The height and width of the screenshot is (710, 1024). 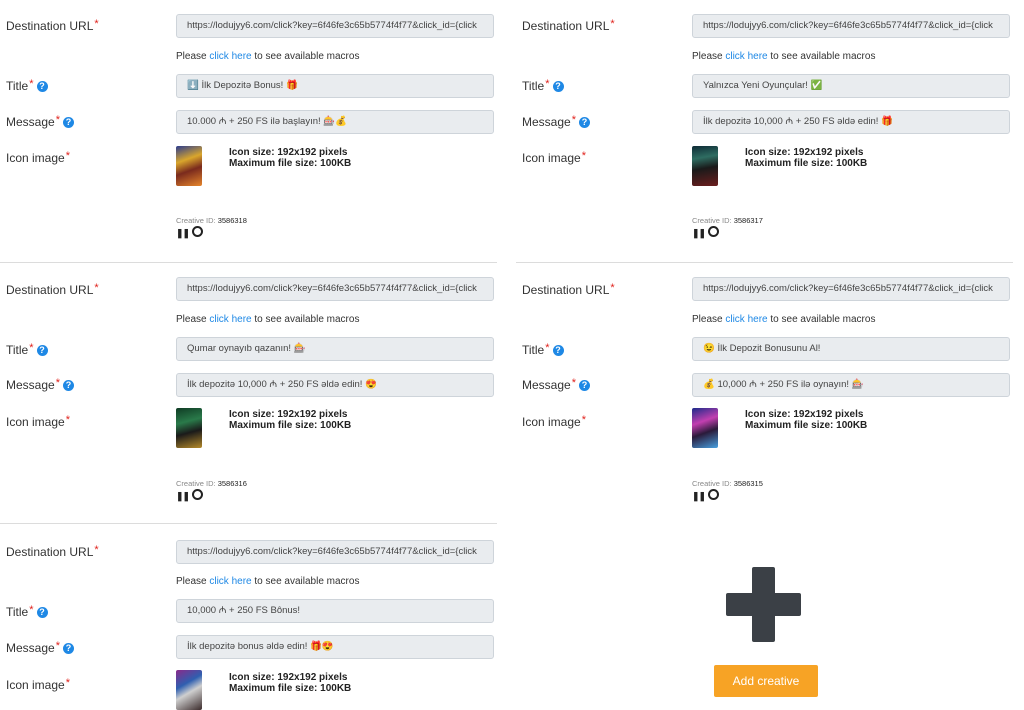 I want to click on creative-id: Creative ID: 3586318, so click(x=211, y=220).